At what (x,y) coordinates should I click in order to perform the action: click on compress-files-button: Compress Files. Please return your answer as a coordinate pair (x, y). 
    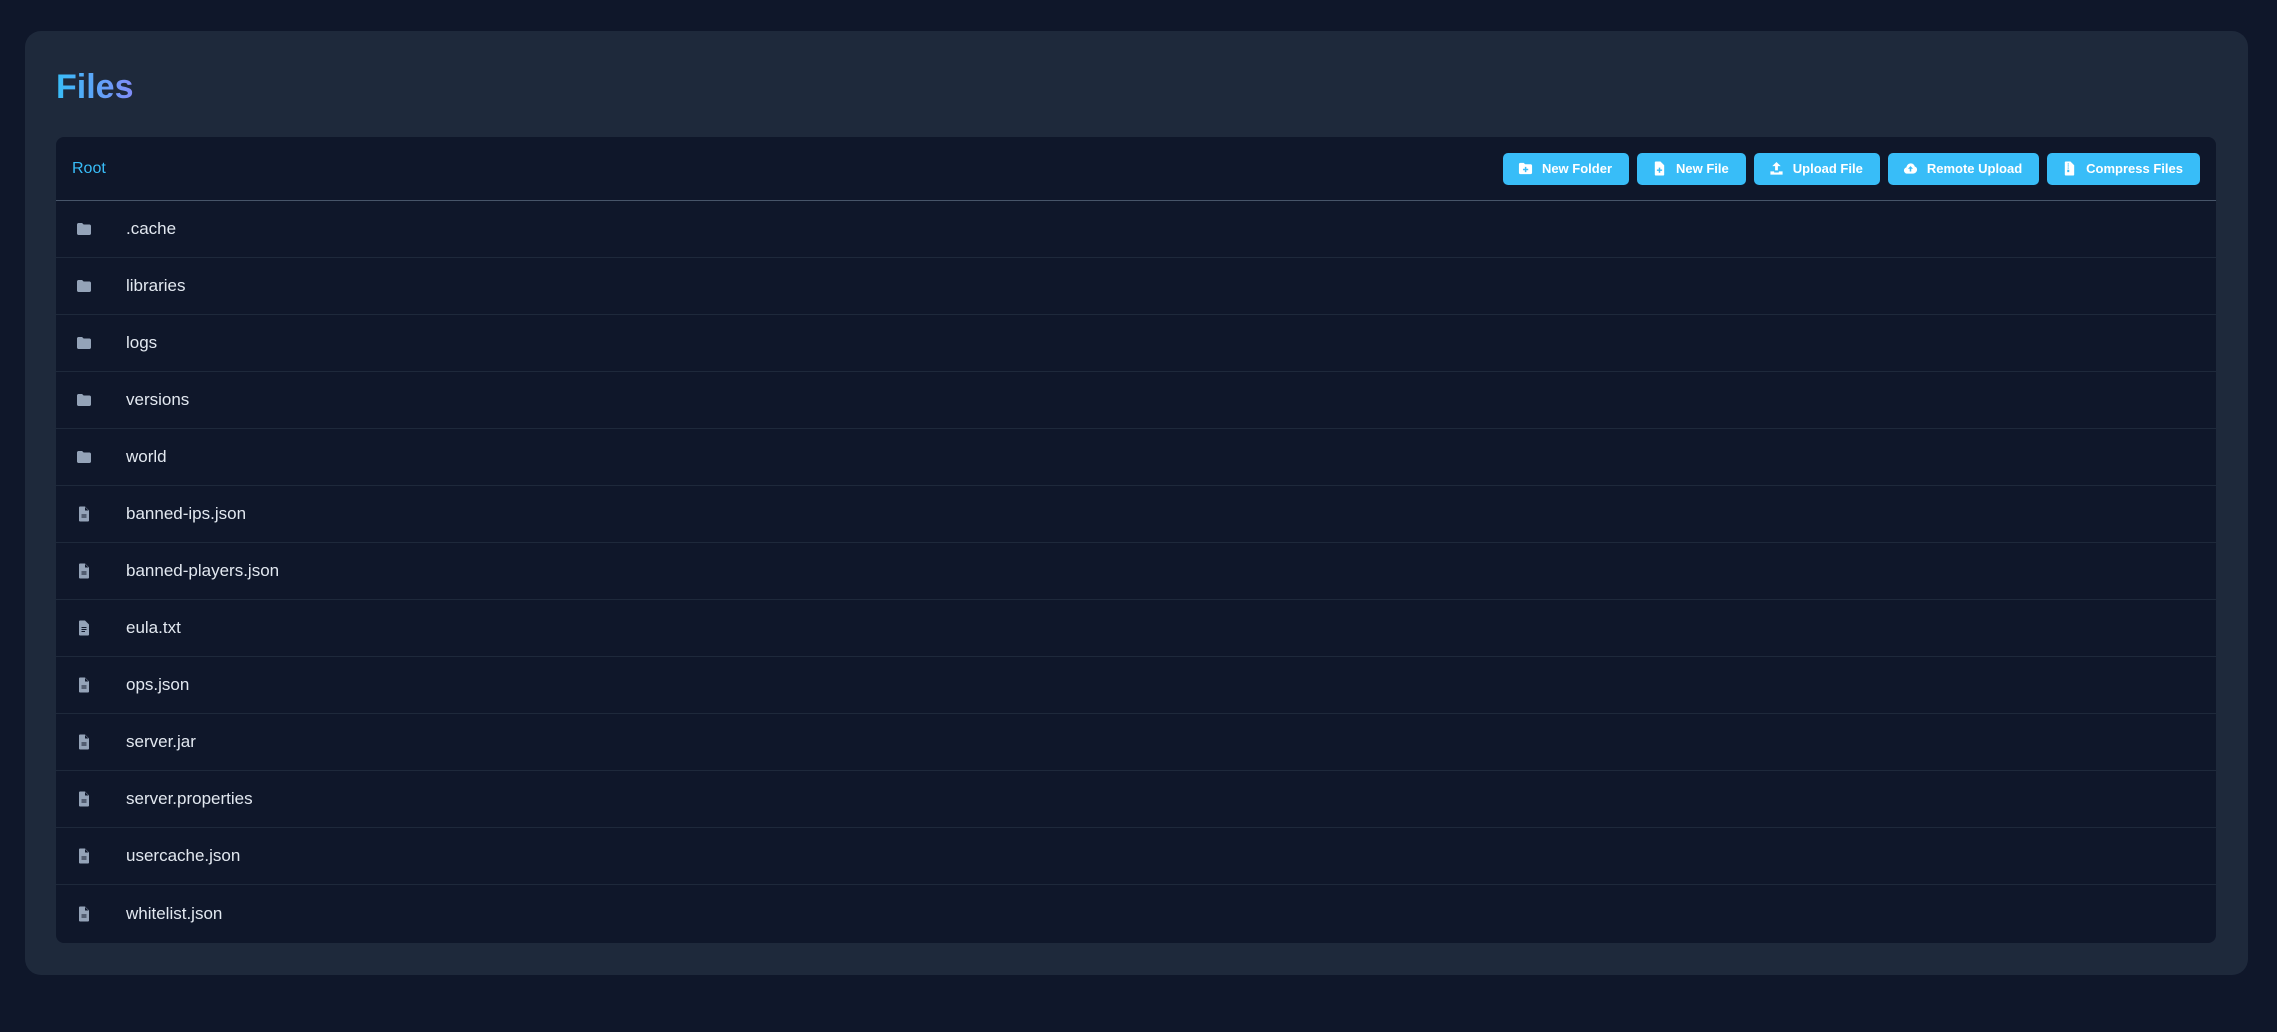
    Looking at the image, I should click on (2123, 168).